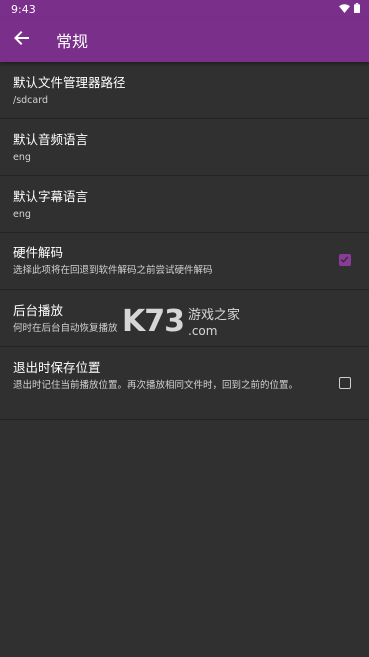 The image size is (369, 657). What do you see at coordinates (69, 82) in the screenshot?
I see `setting-title: 默认文件管理器路径` at bounding box center [69, 82].